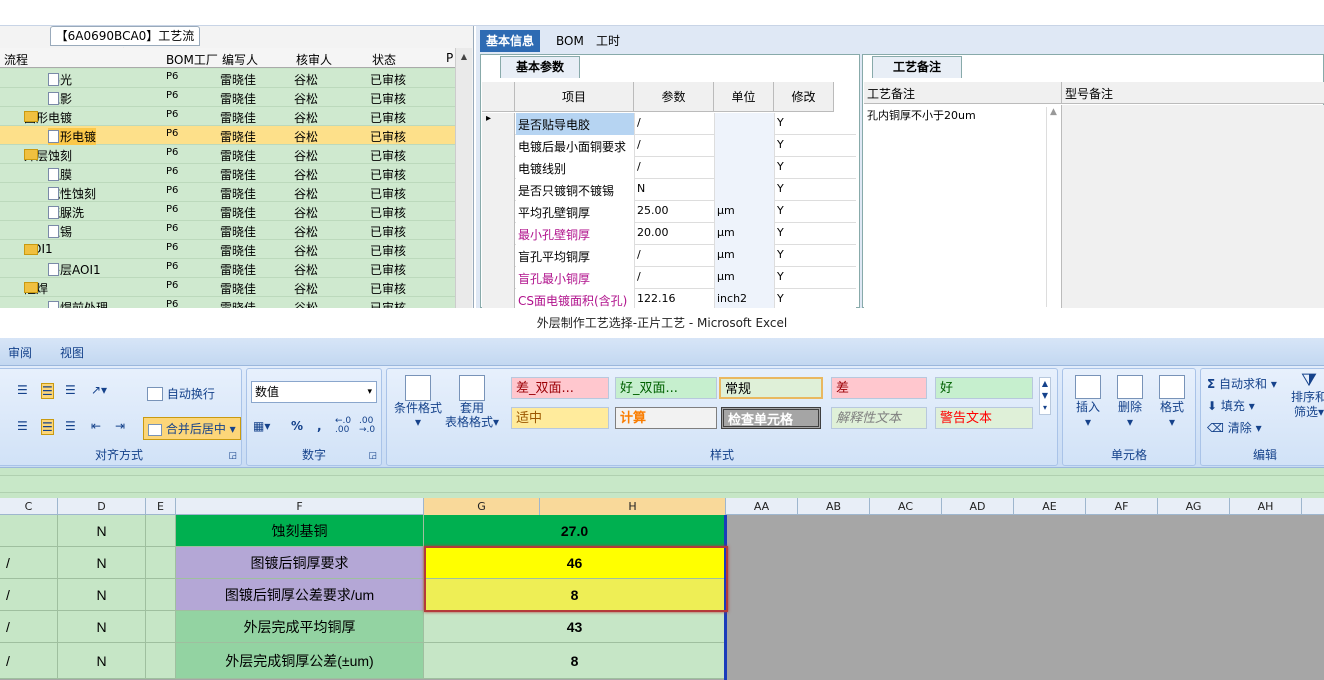  I want to click on col-header-e: E, so click(161, 506).